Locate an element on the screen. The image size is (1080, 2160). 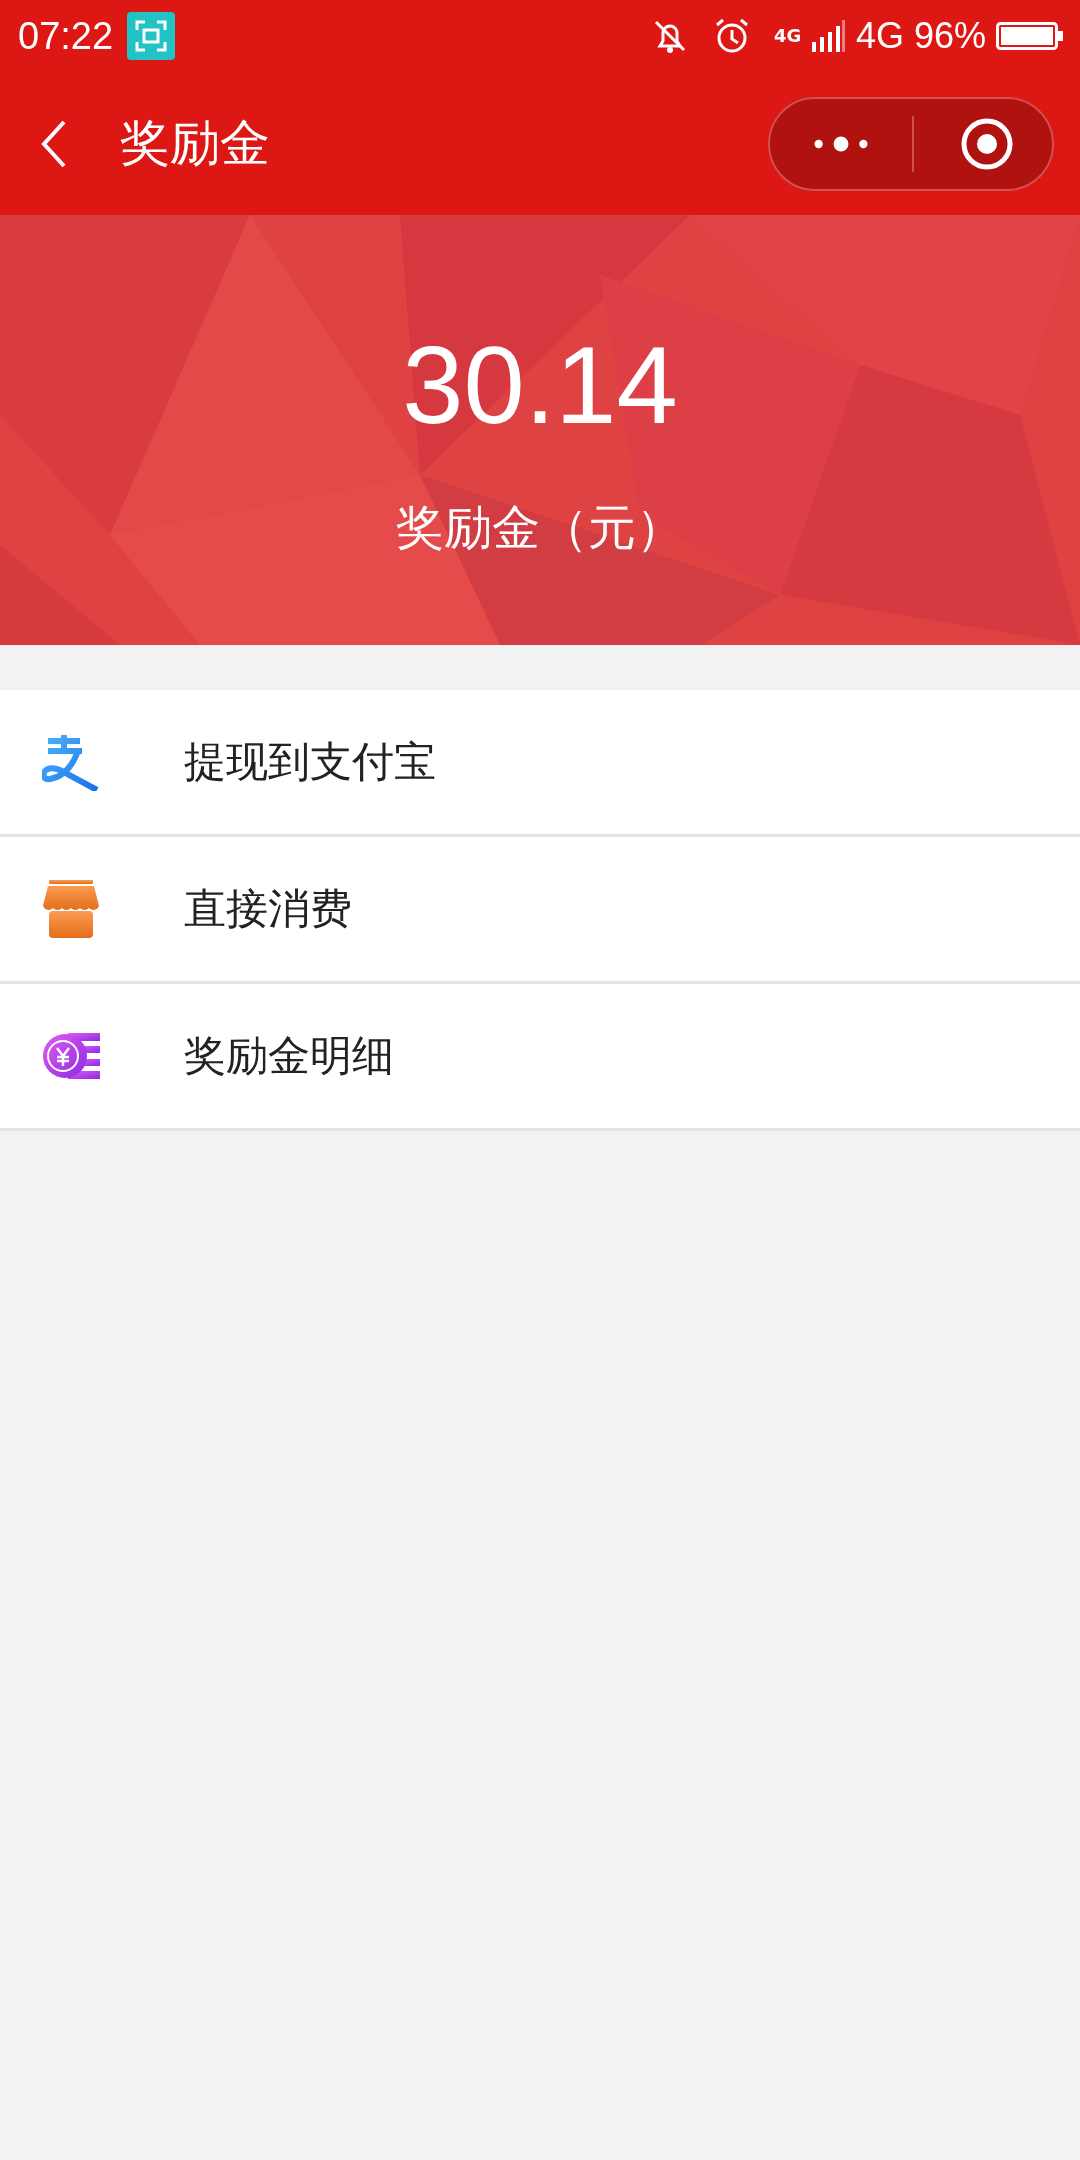
close-mini-program-icon is located at coordinates (987, 143).